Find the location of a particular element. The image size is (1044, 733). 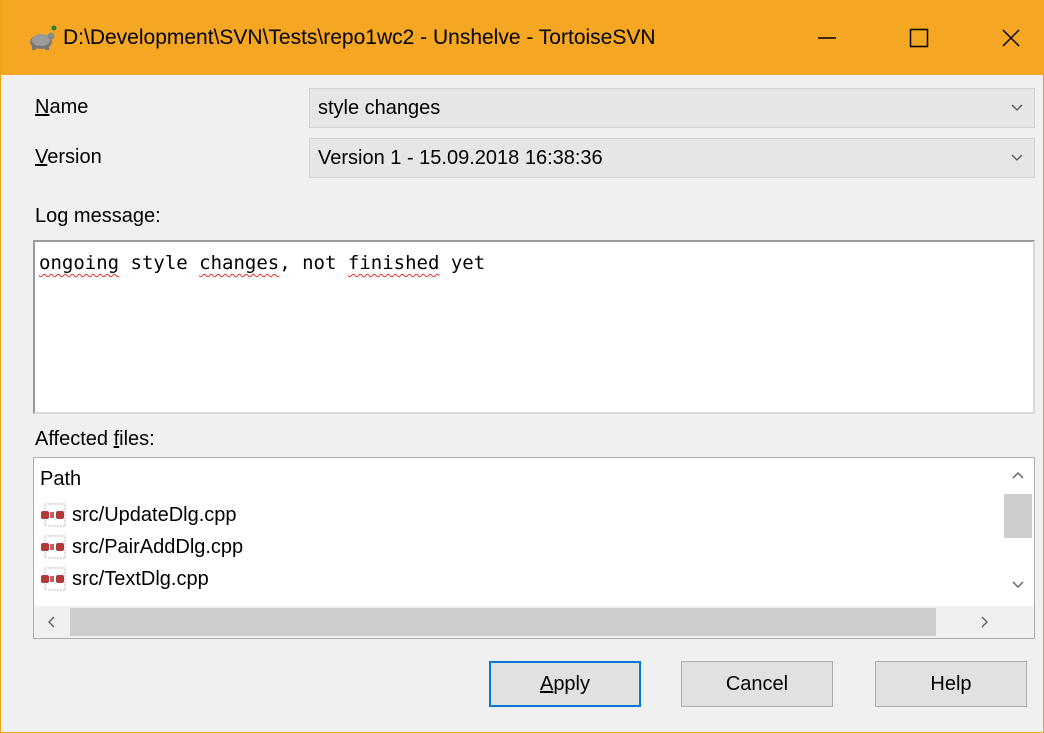

scroll-left-button is located at coordinates (52, 622).